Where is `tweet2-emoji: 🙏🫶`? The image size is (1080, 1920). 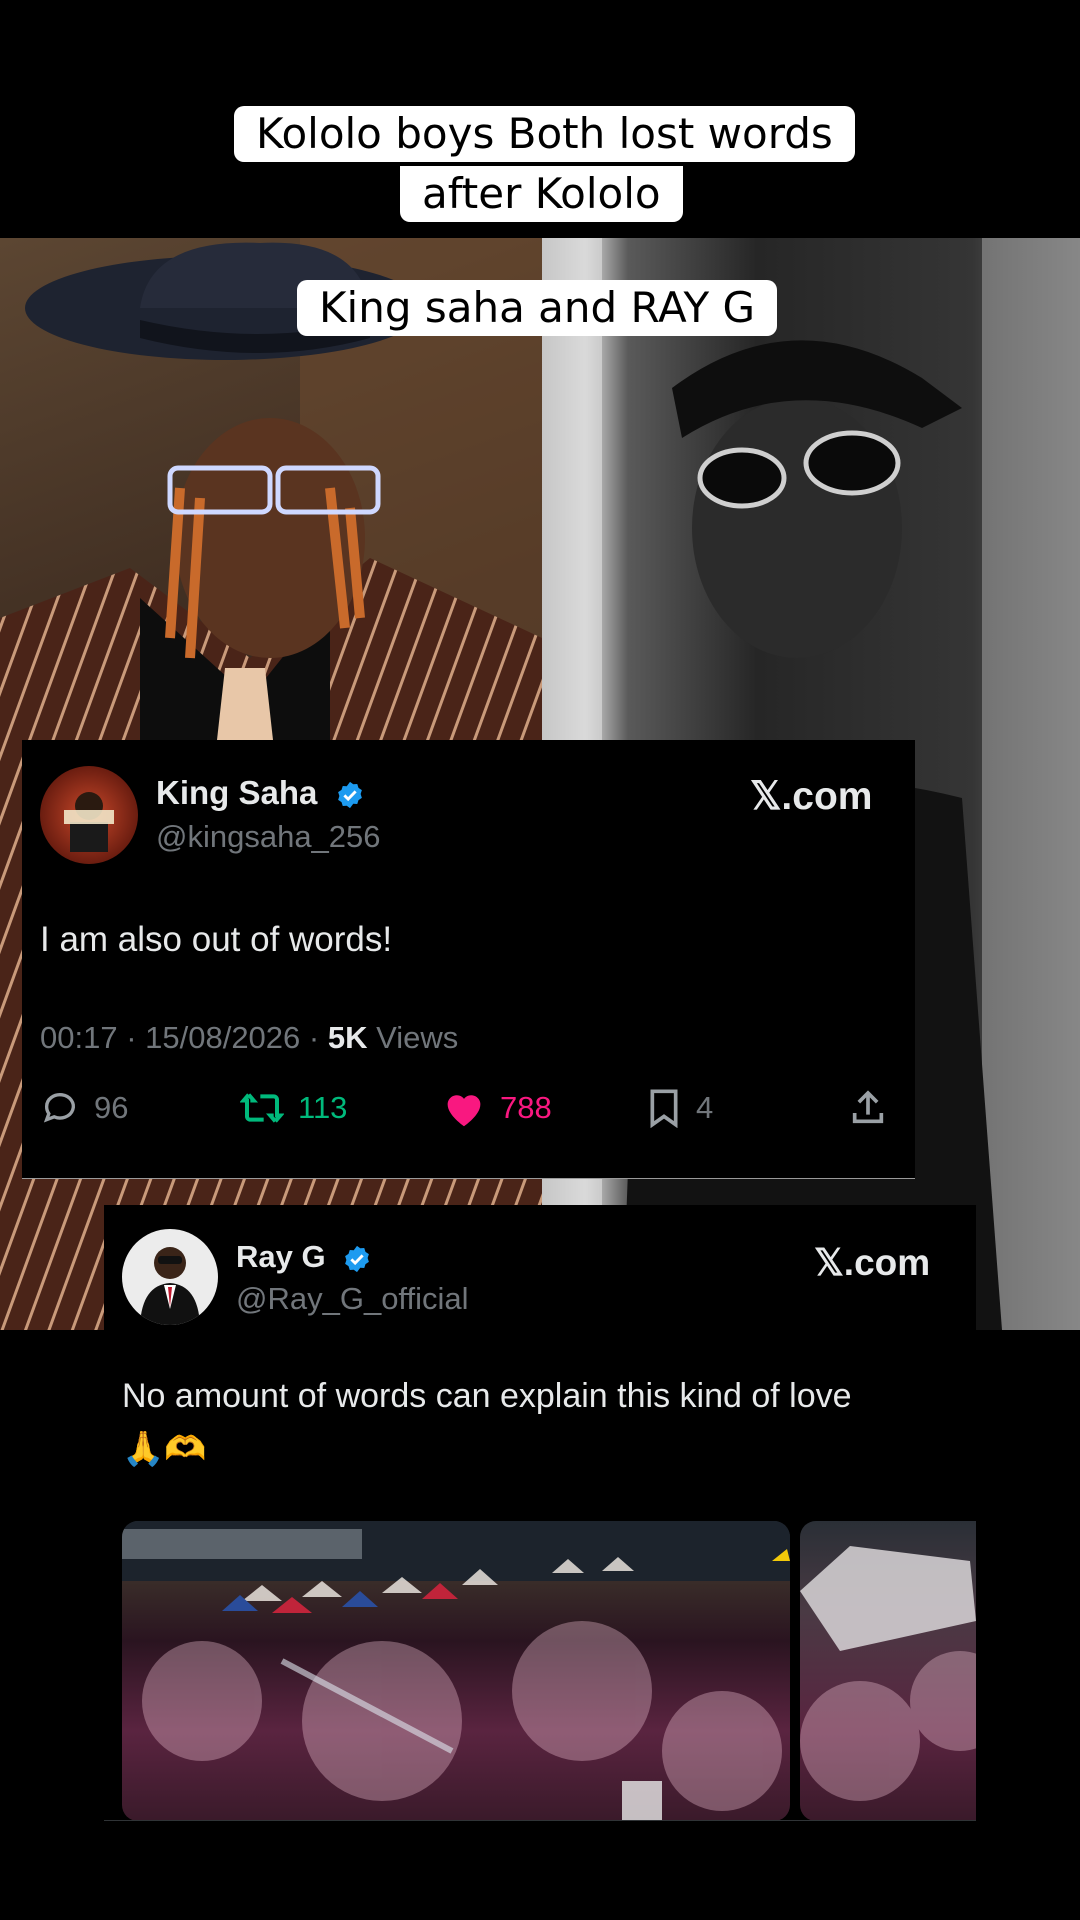
tweet2-emoji: 🙏🫶 is located at coordinates (164, 1449).